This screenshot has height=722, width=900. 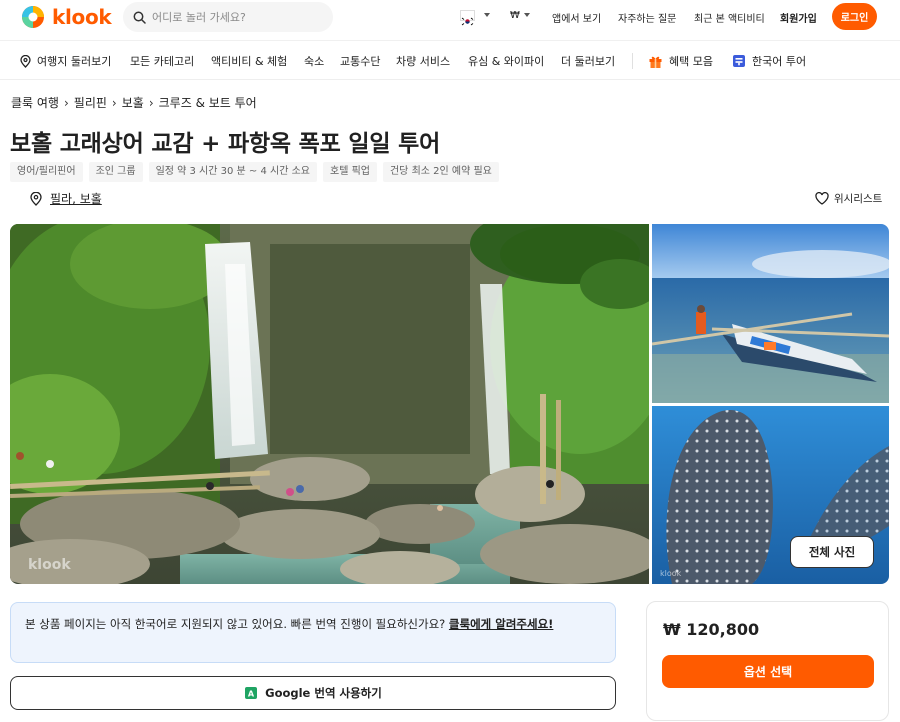 What do you see at coordinates (232, 172) in the screenshot?
I see `tag-duration: 일정 약 3 시간 30 분 ~ 4 시간 소요` at bounding box center [232, 172].